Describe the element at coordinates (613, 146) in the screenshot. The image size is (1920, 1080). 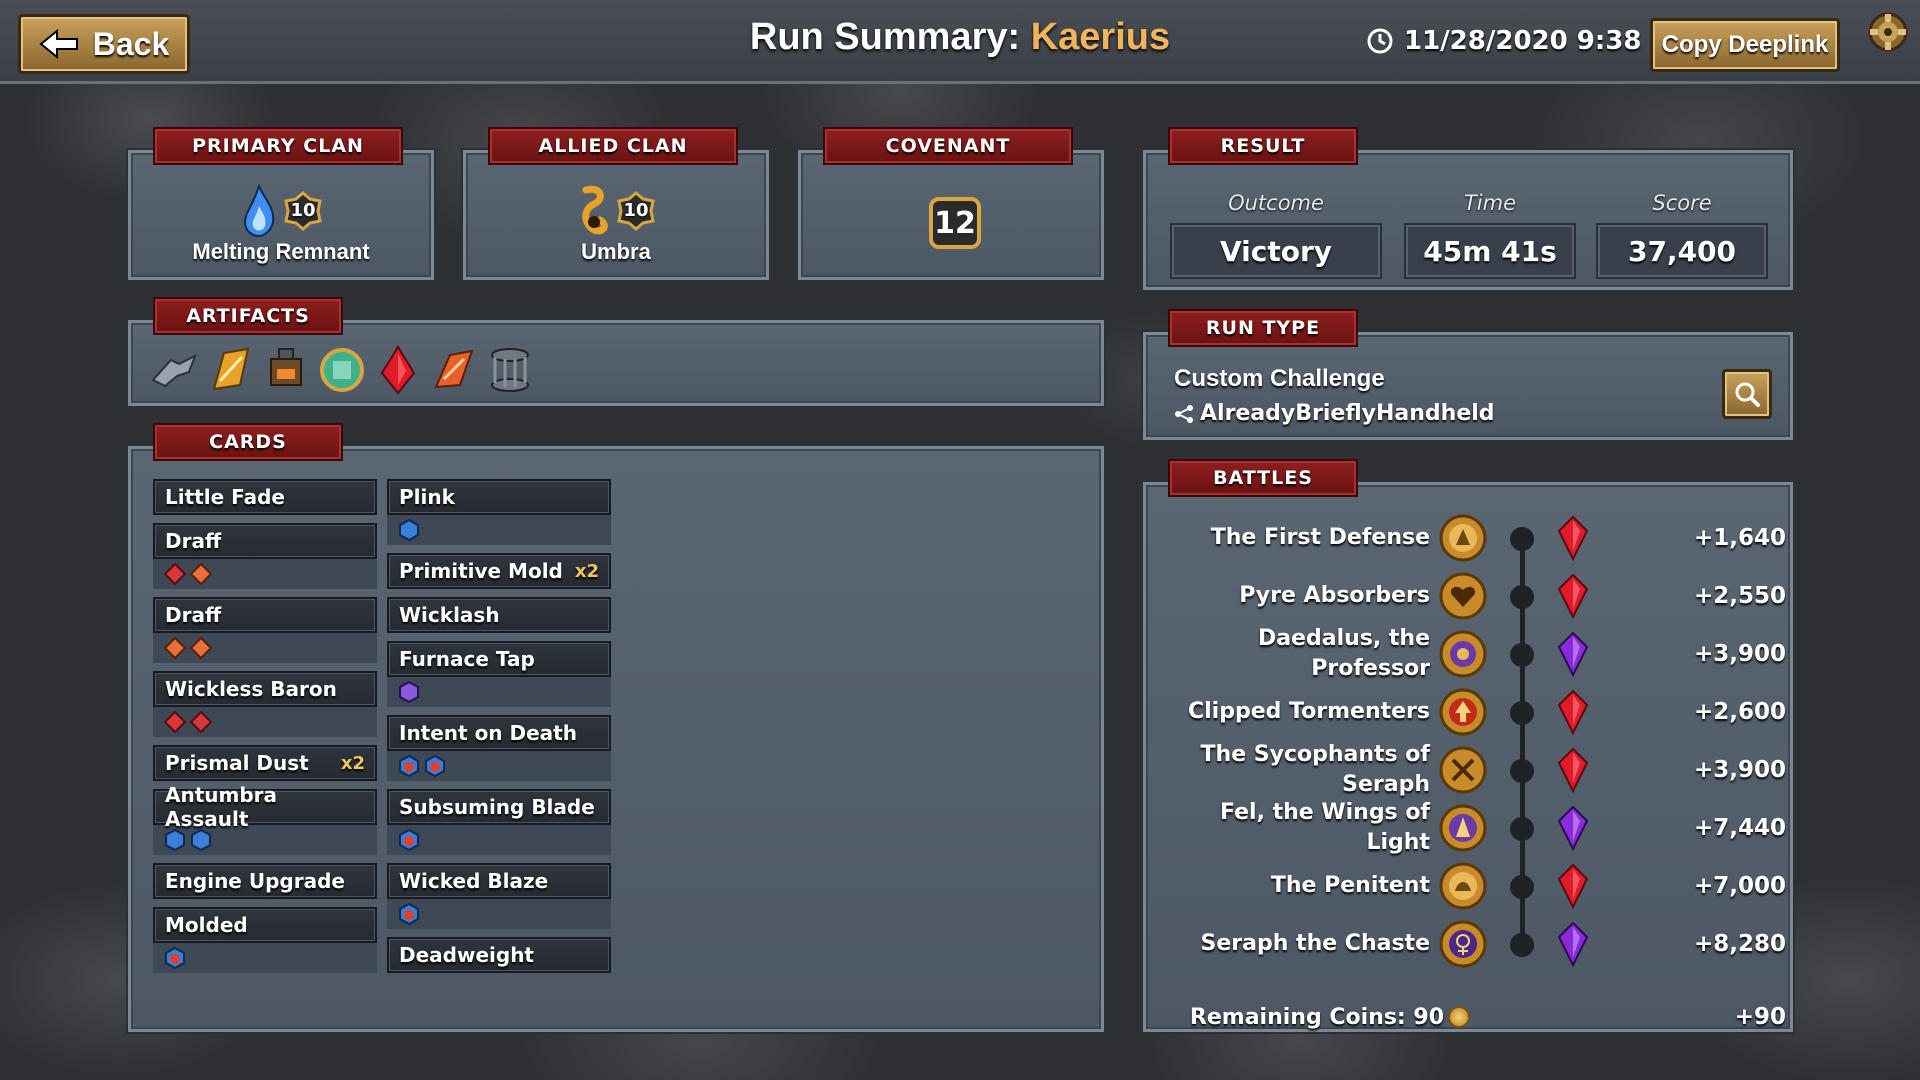
I see `allied-clan-tab: ALLIED CLAN` at that location.